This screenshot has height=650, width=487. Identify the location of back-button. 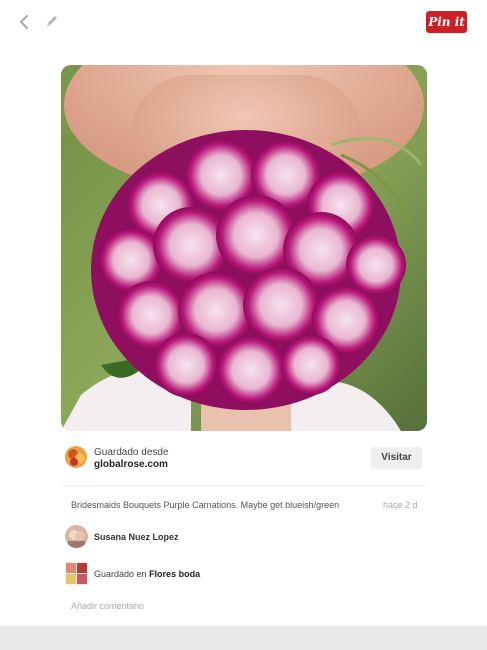
(25, 22).